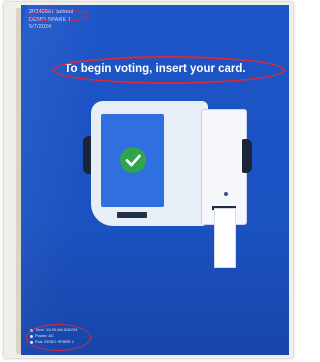 The height and width of the screenshot is (362, 320). I want to click on device-body, so click(149, 163).